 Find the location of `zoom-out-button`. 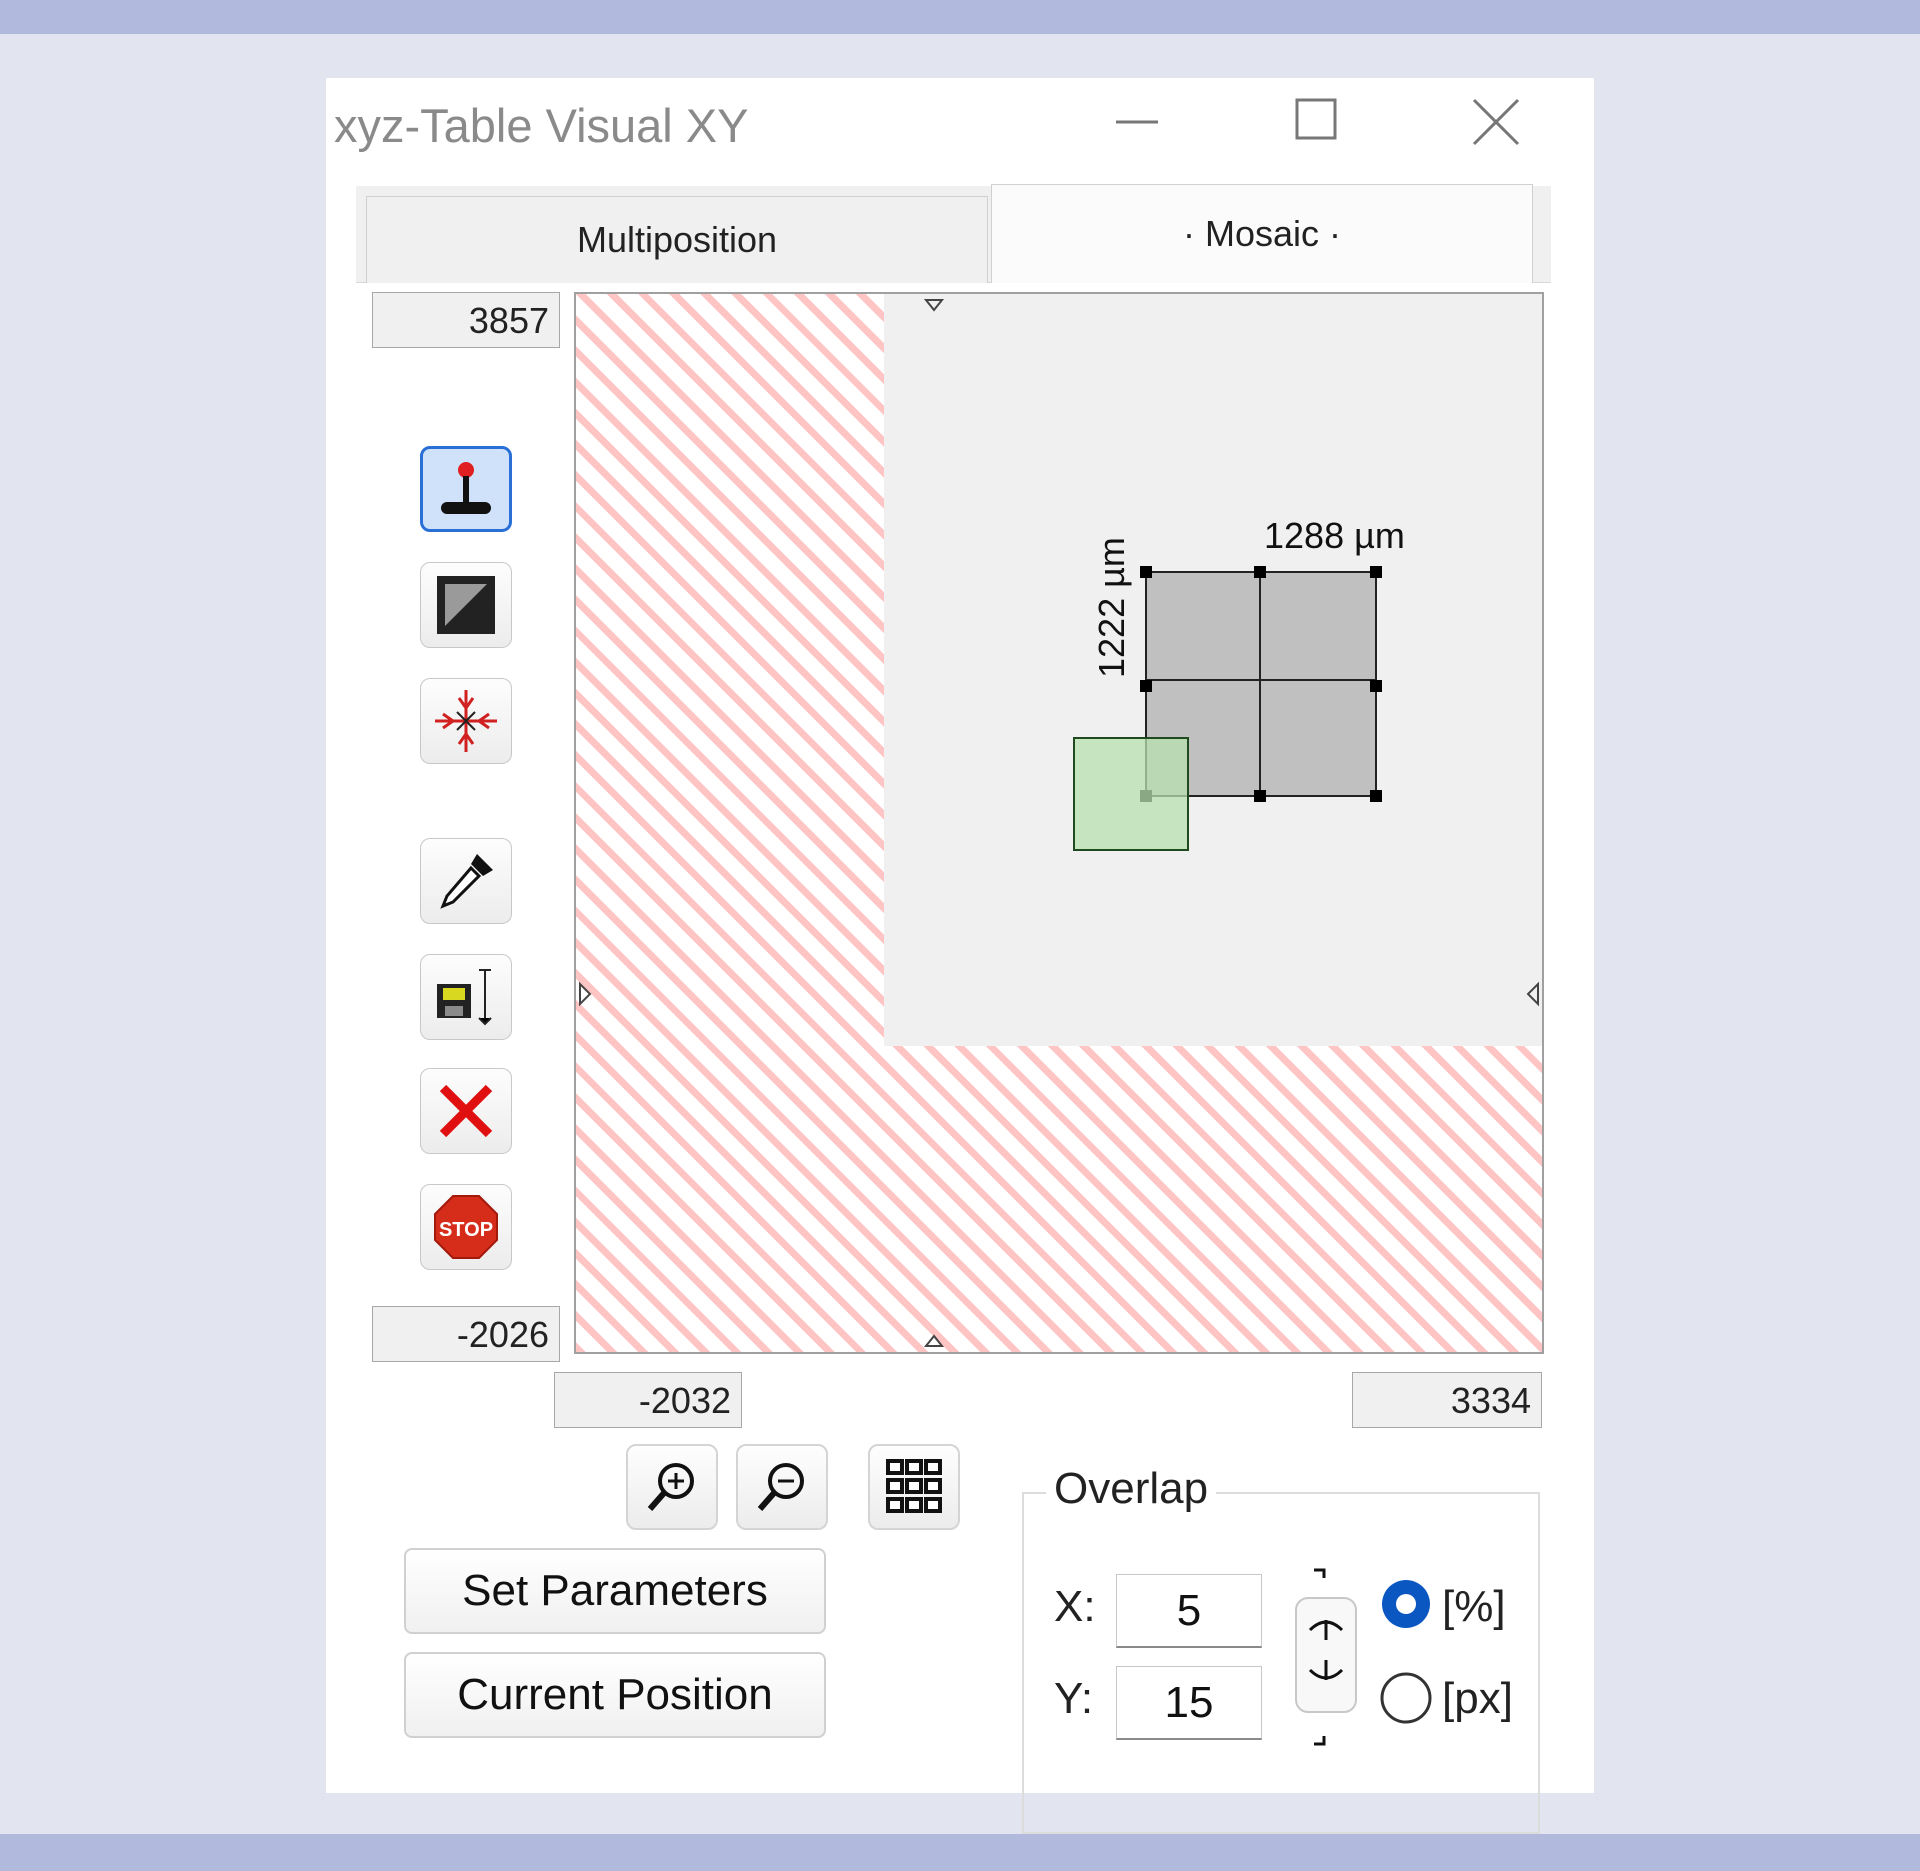

zoom-out-button is located at coordinates (782, 1487).